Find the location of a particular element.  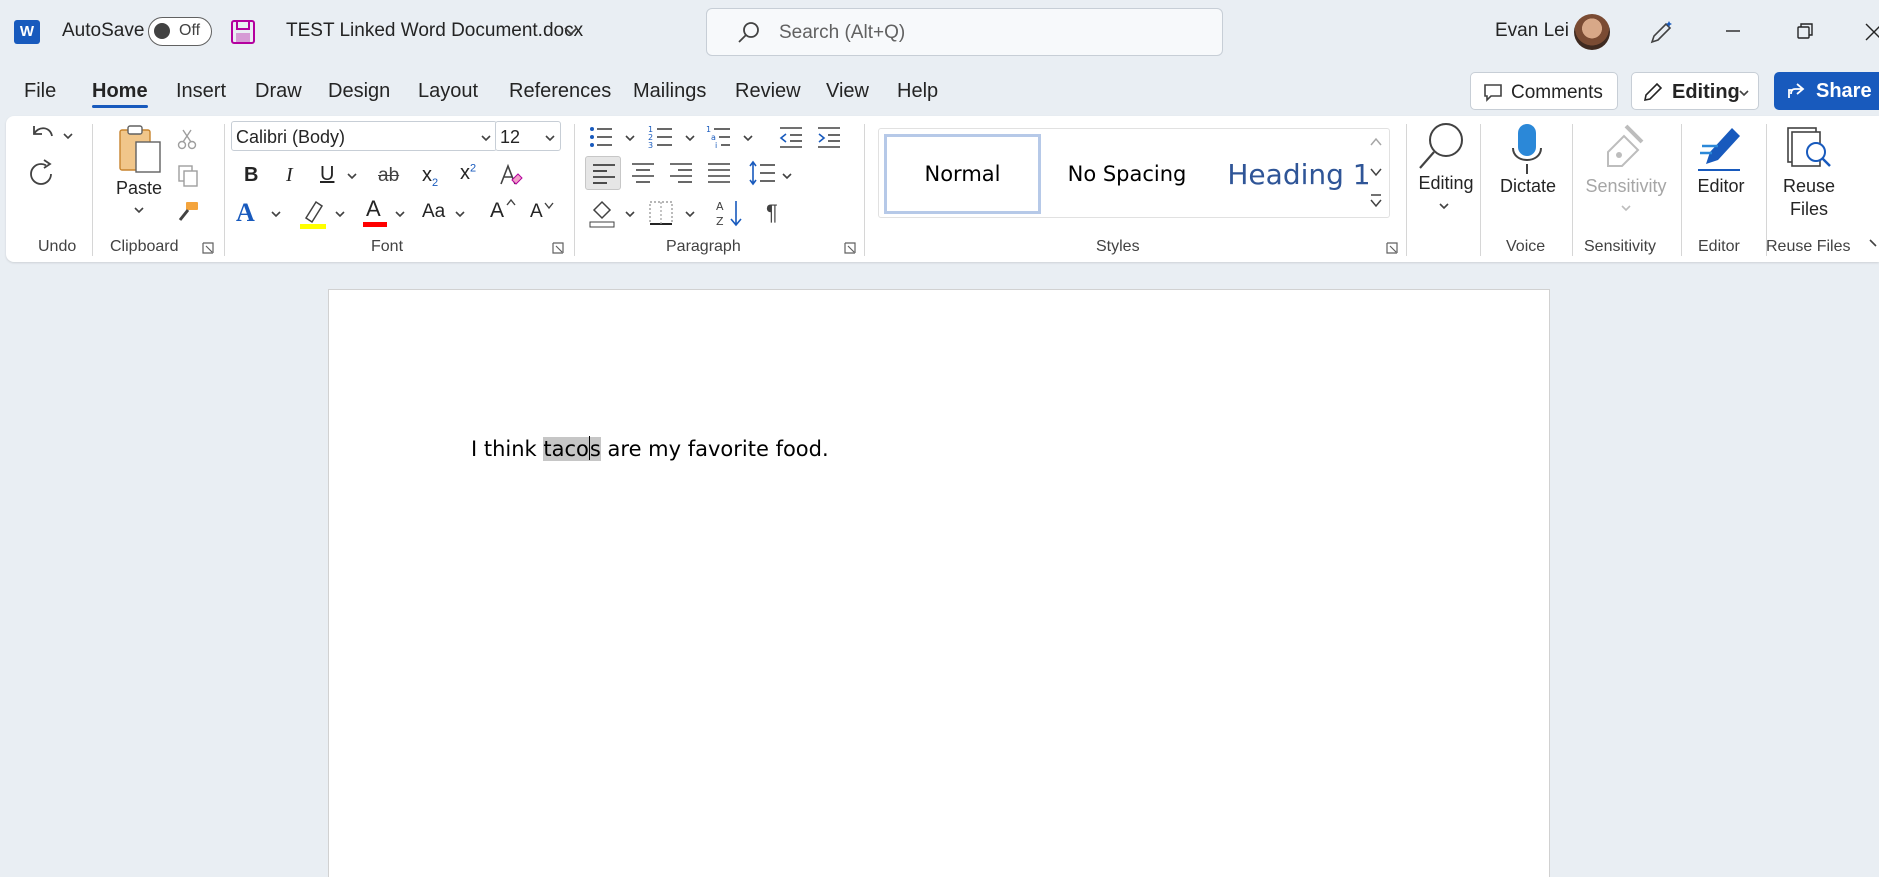

reuse-files-button-line2: Files is located at coordinates (1809, 209).